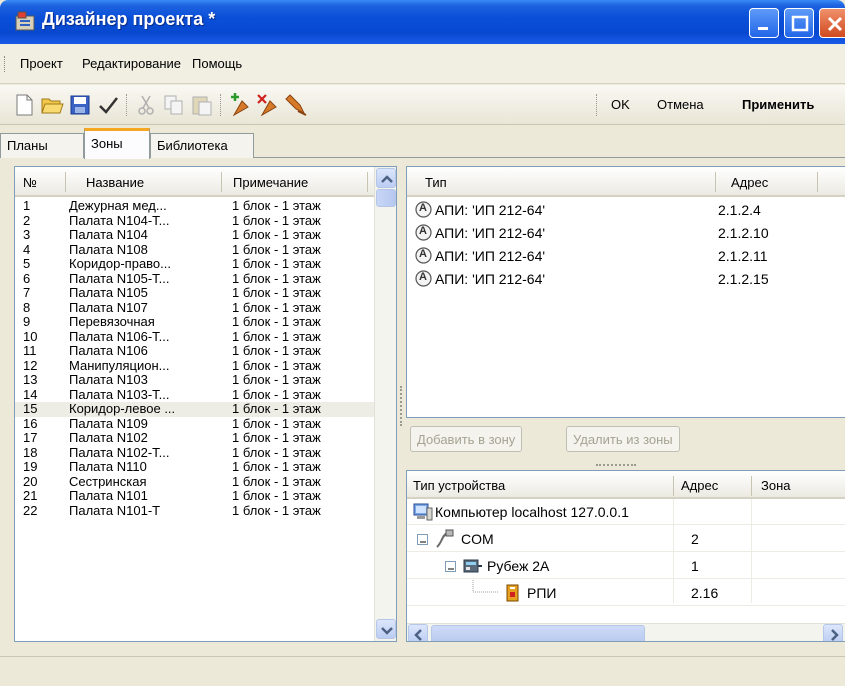  I want to click on zone-devices-header: Тип Адрес, so click(626, 182).